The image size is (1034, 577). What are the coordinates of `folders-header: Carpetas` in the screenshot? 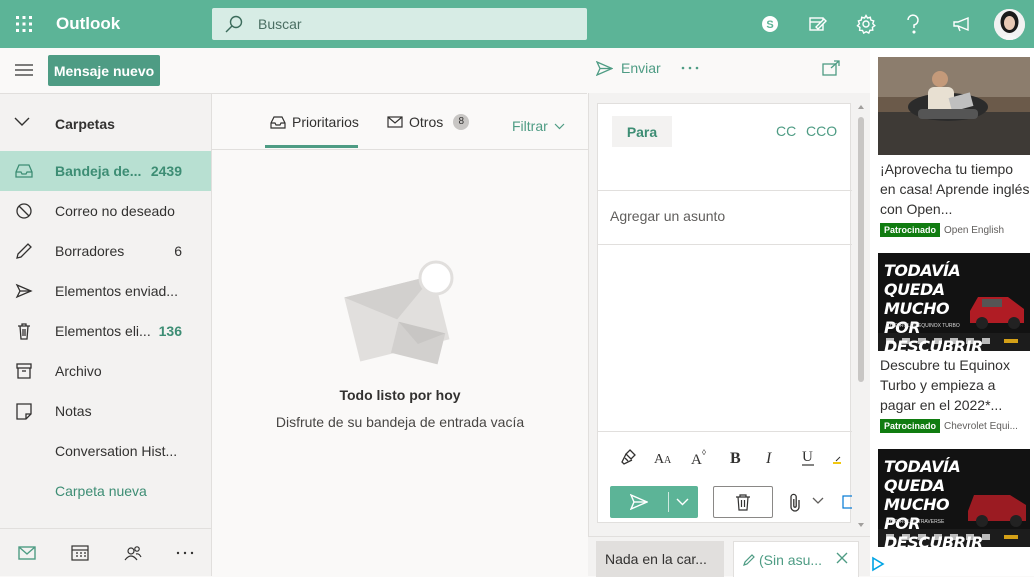 It's located at (105, 124).